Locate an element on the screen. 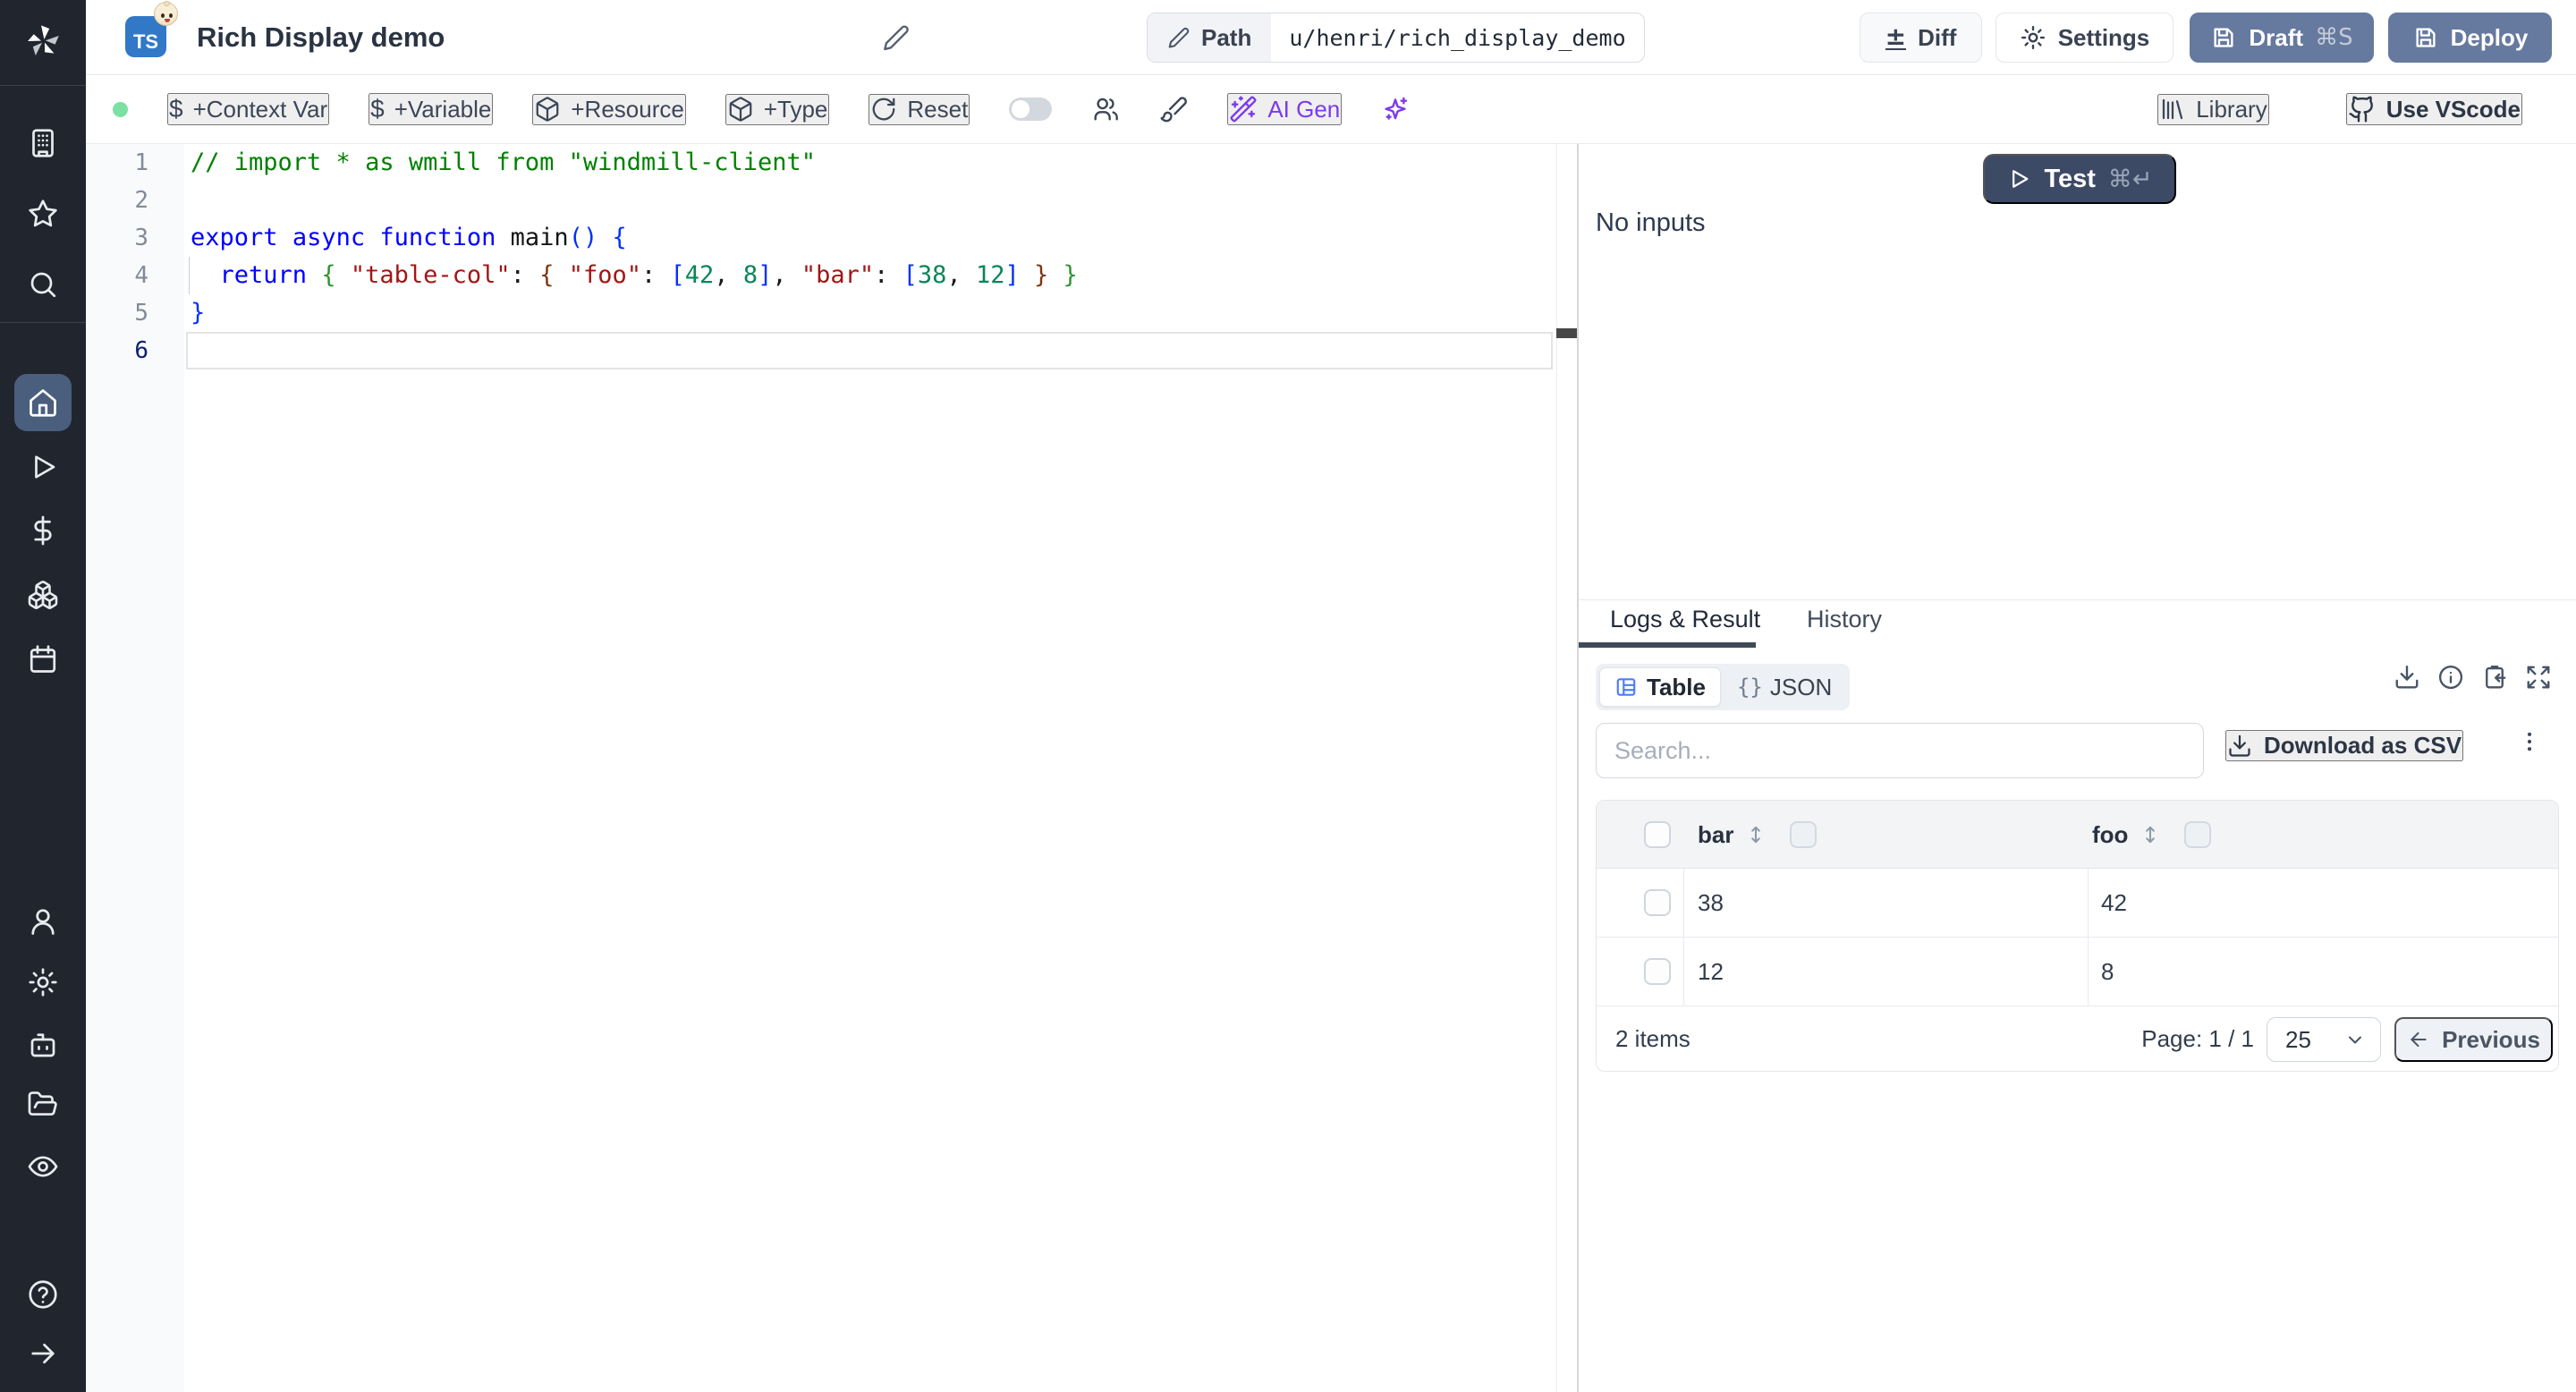 This screenshot has width=2576, height=1392. magic-wand-icon is located at coordinates (1243, 109).